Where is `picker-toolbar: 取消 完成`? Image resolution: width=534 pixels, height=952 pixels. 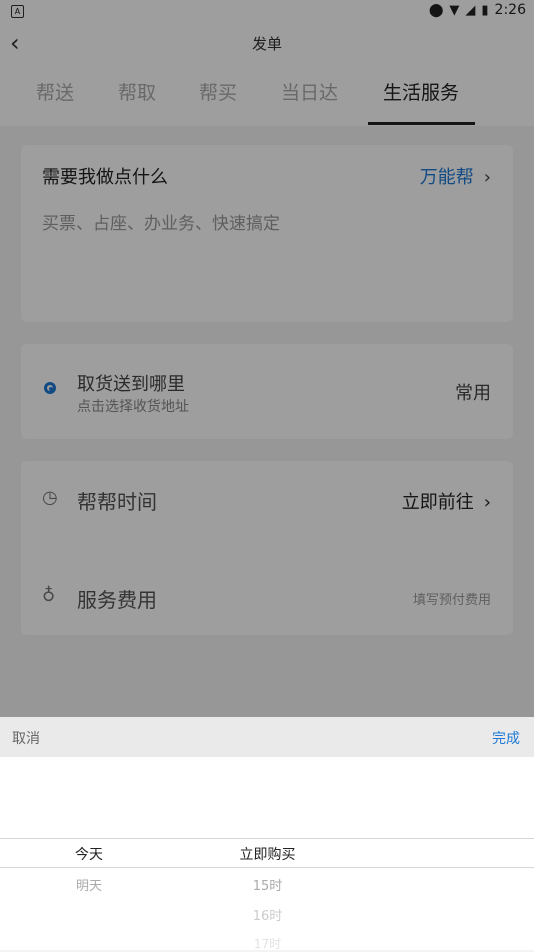 picker-toolbar: 取消 完成 is located at coordinates (267, 737).